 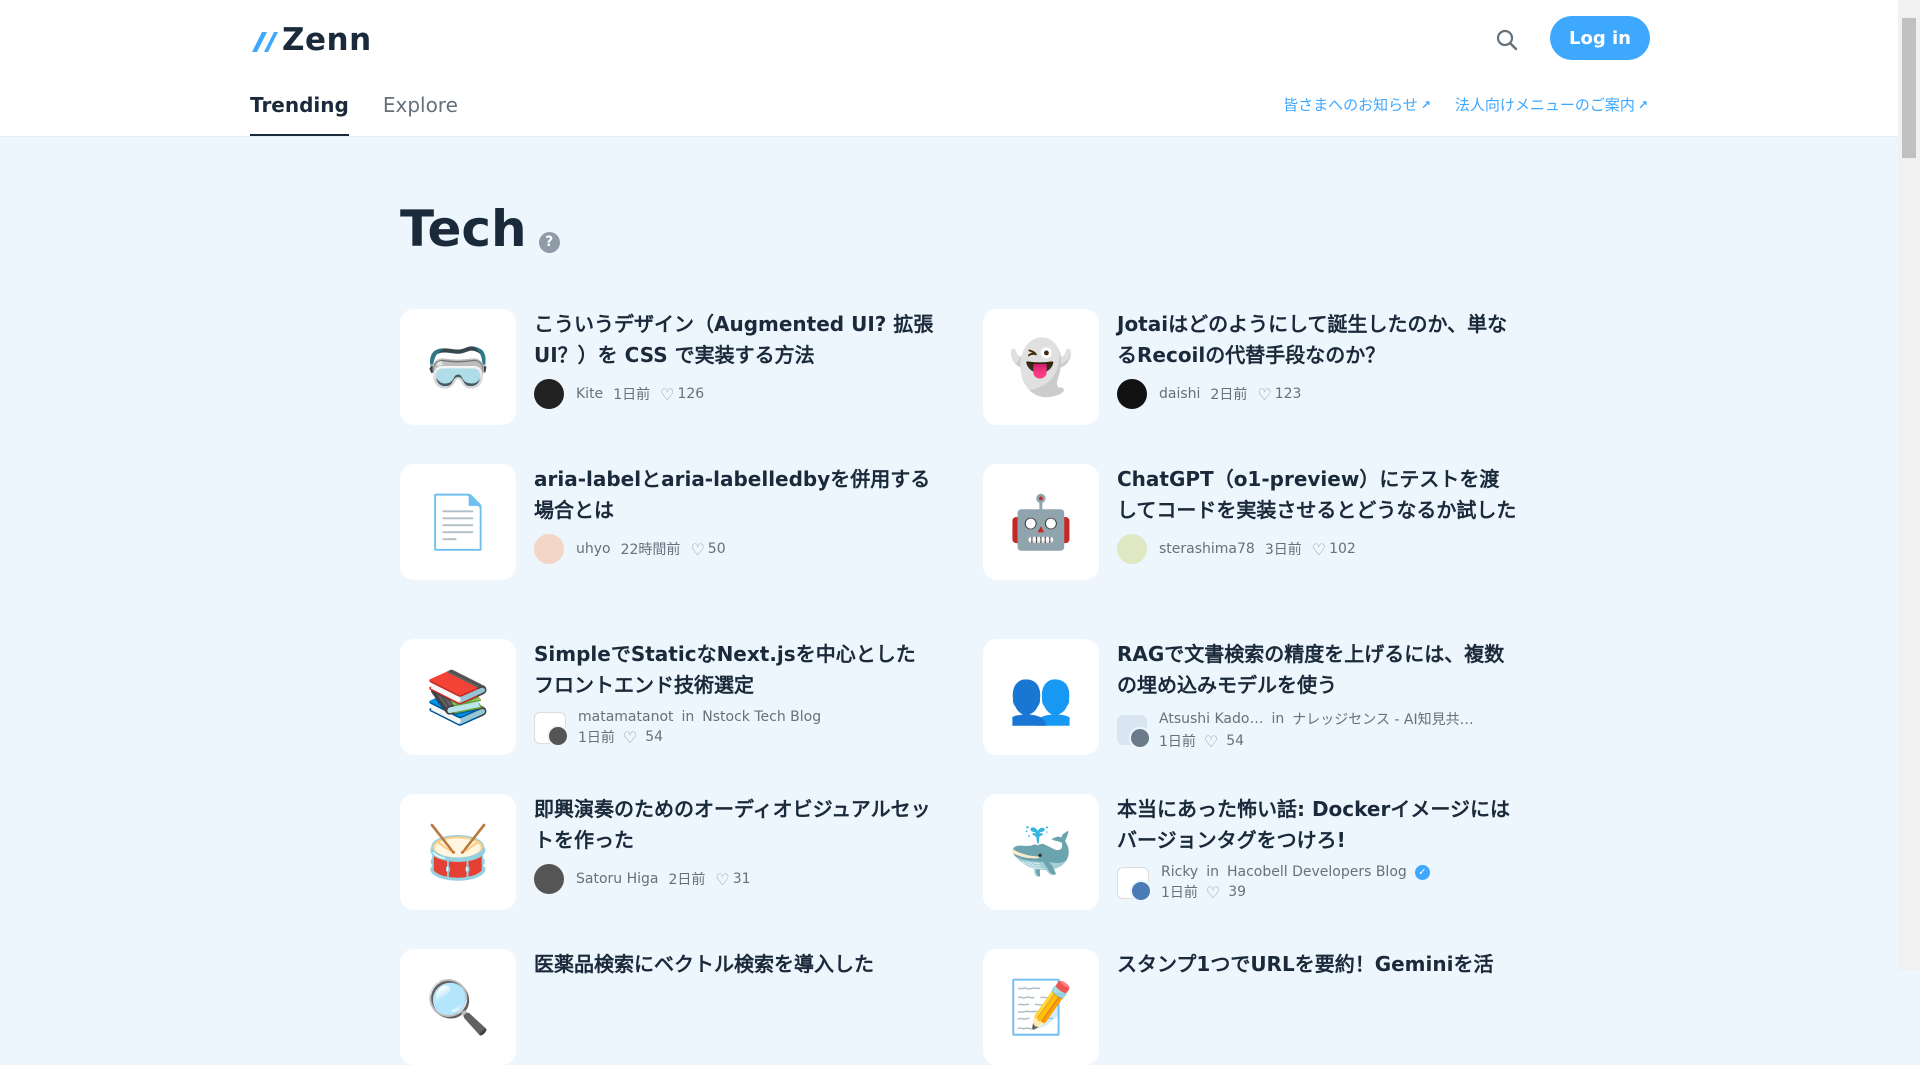 I want to click on nav-tabs: Trending Explore, so click(x=354, y=113).